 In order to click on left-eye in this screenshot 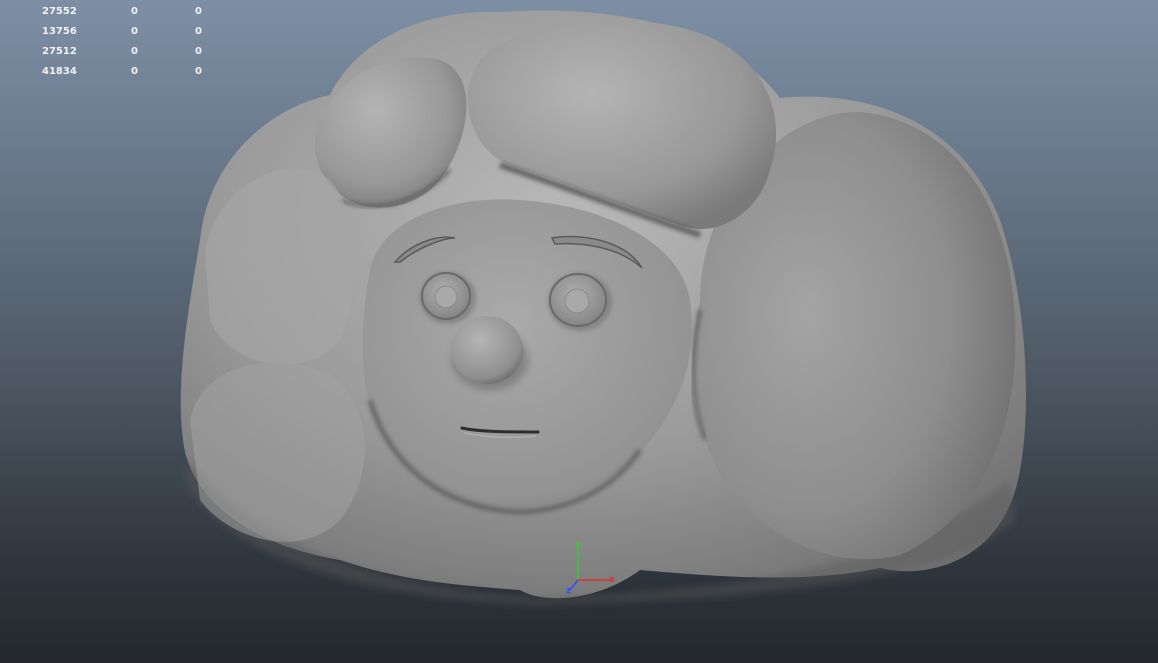, I will do `click(448, 298)`.